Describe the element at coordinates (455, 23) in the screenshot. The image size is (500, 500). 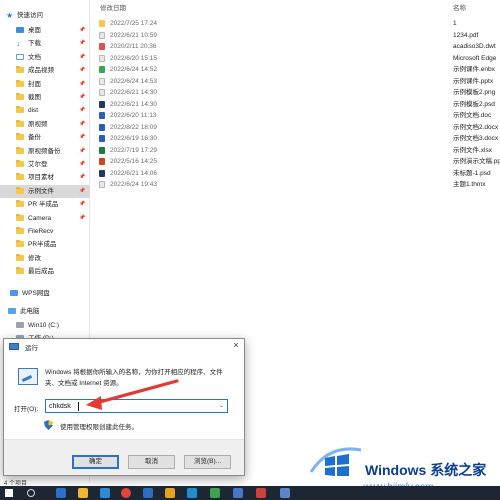
I see `file-name: 1` at that location.